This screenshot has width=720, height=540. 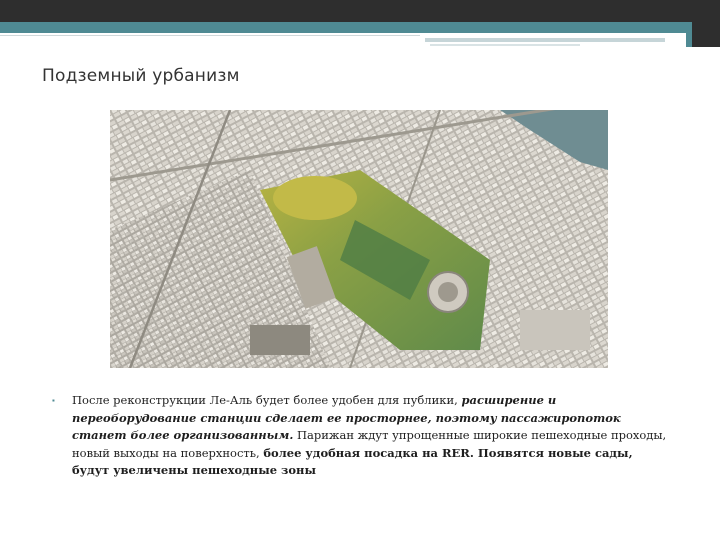 I want to click on top-dark-bar, so click(x=360, y=11).